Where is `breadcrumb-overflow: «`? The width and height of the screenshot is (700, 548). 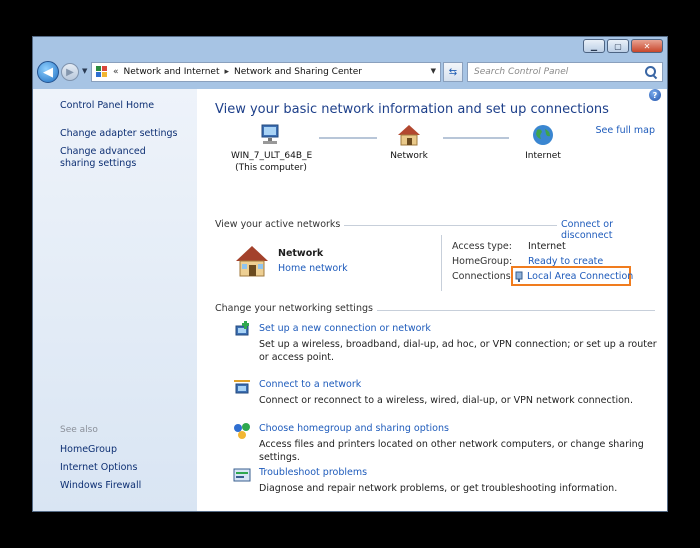 breadcrumb-overflow: « is located at coordinates (116, 72).